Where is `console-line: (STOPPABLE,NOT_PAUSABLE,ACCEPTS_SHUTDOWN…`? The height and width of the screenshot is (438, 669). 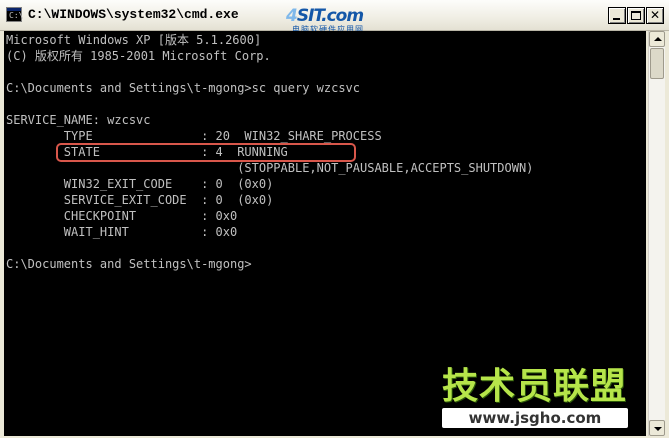
console-line: (STOPPABLE,NOT_PAUSABLE,ACCEPTS_SHUTDOWN… is located at coordinates (270, 168).